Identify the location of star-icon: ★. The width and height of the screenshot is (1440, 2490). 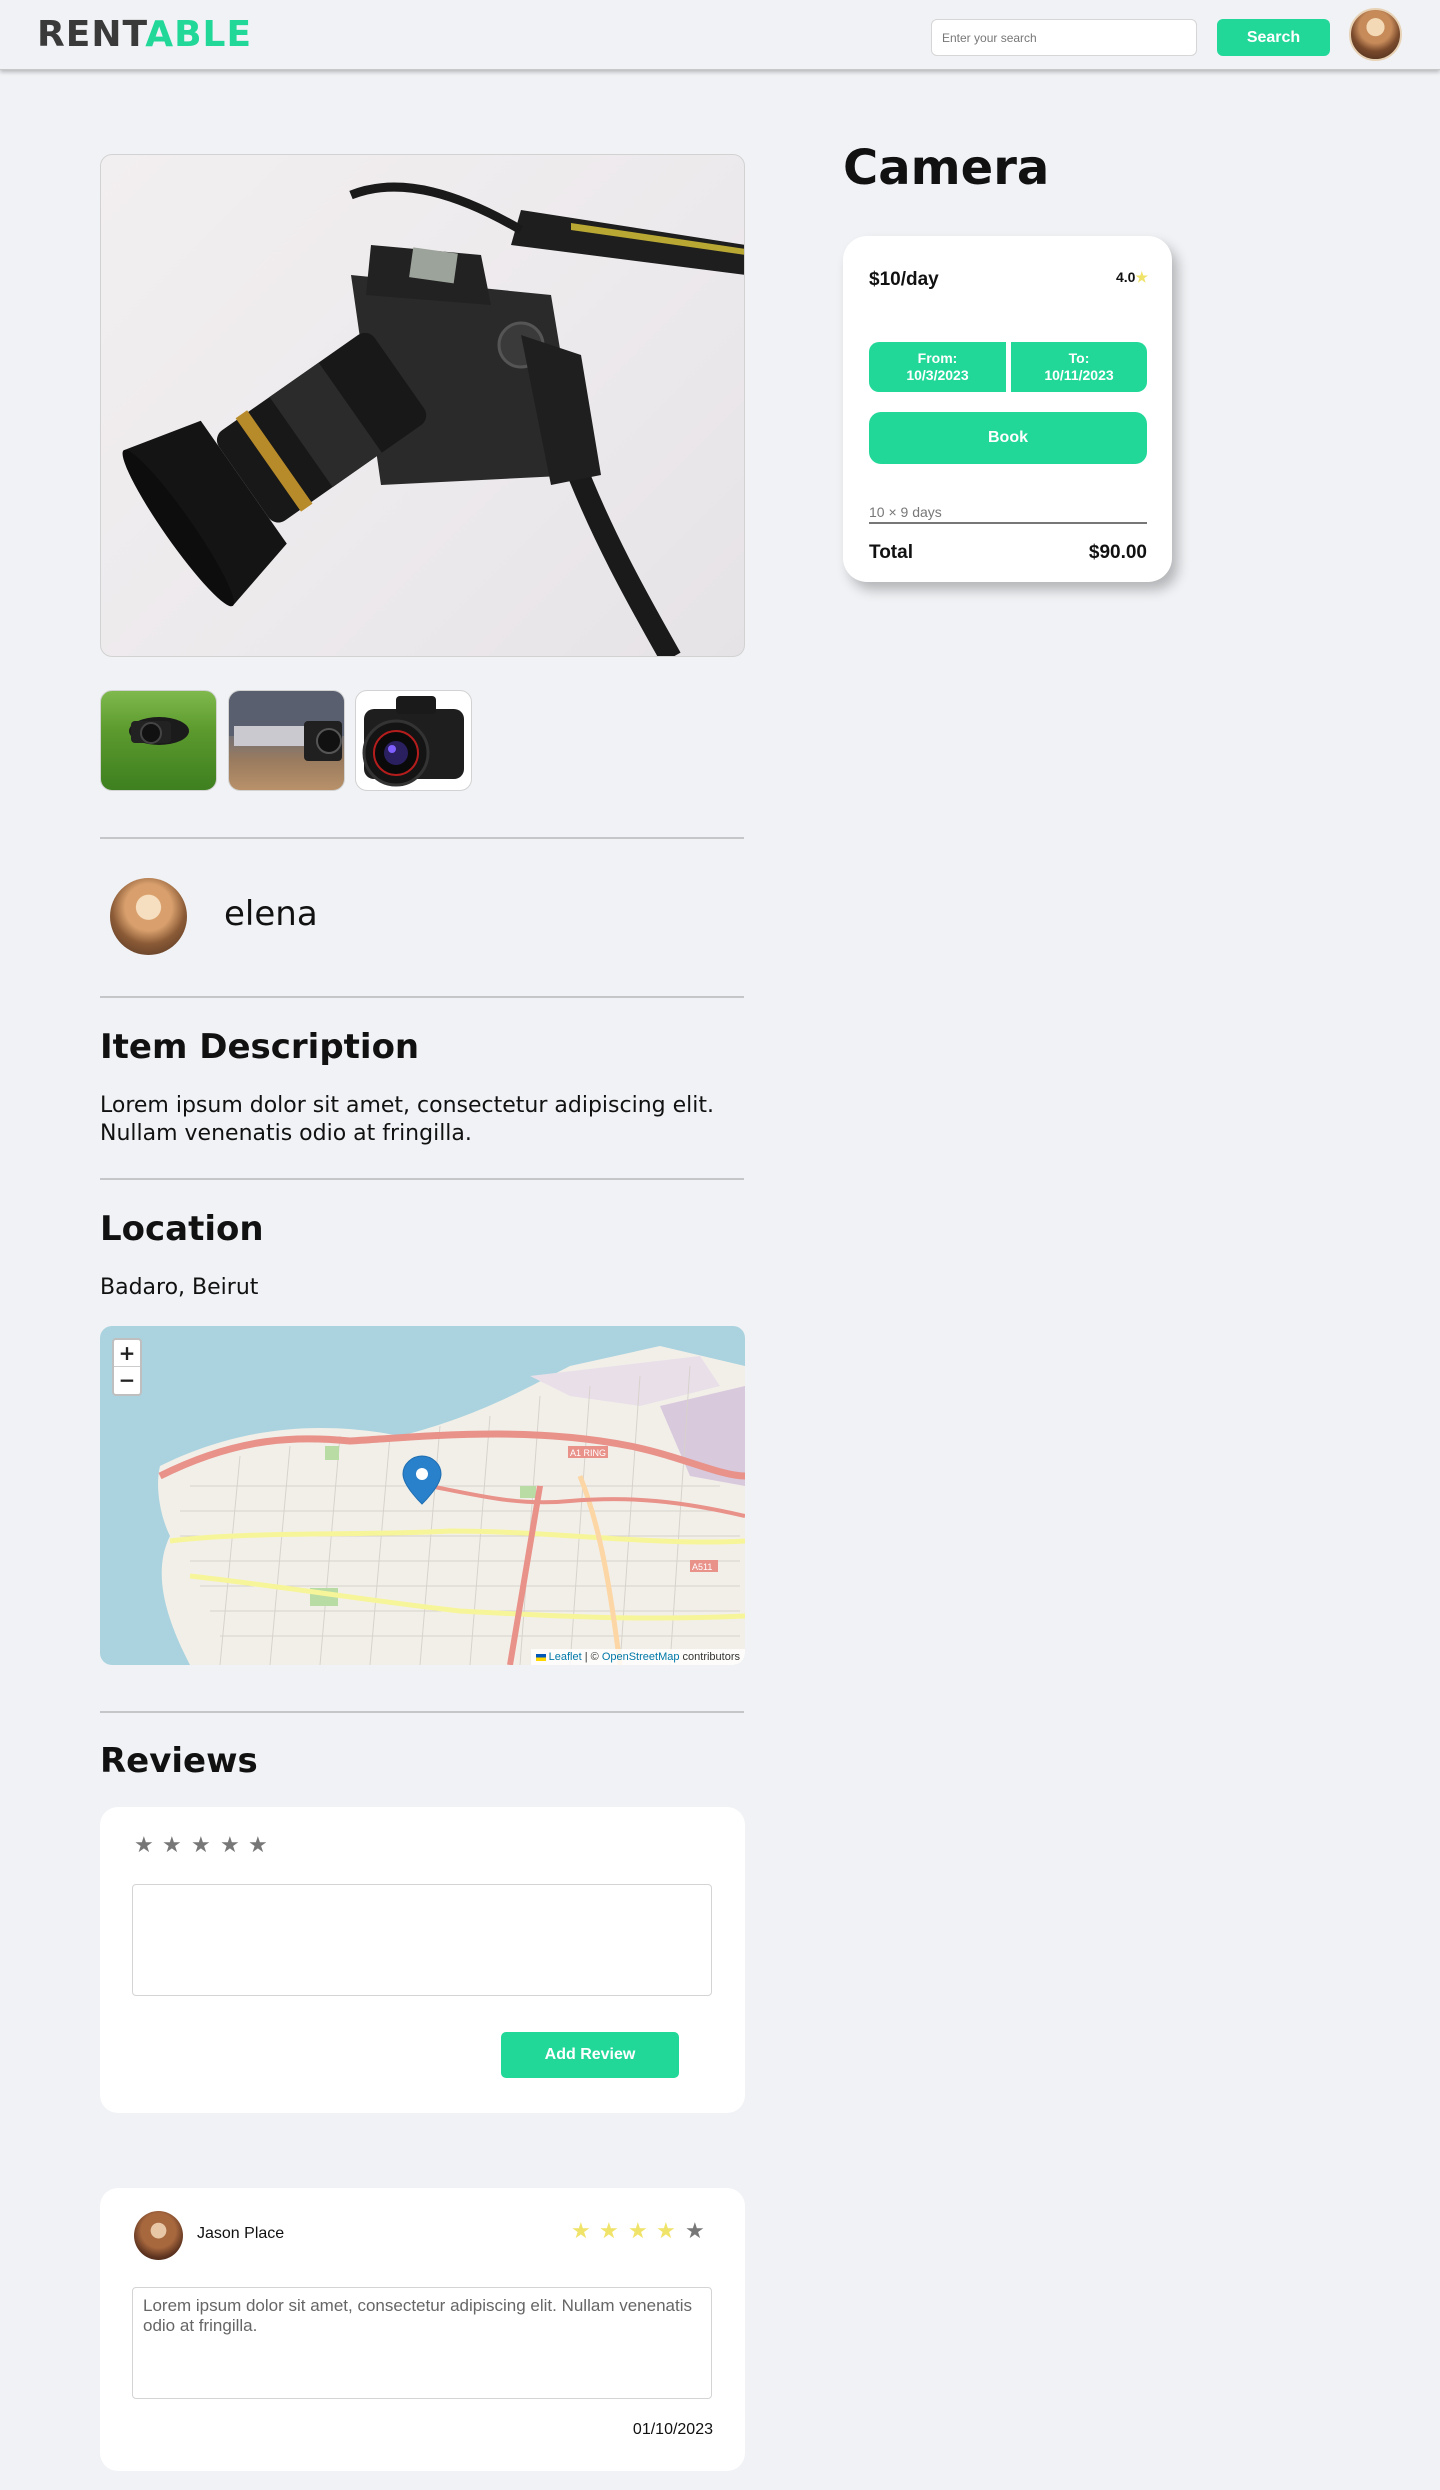
(1141, 277).